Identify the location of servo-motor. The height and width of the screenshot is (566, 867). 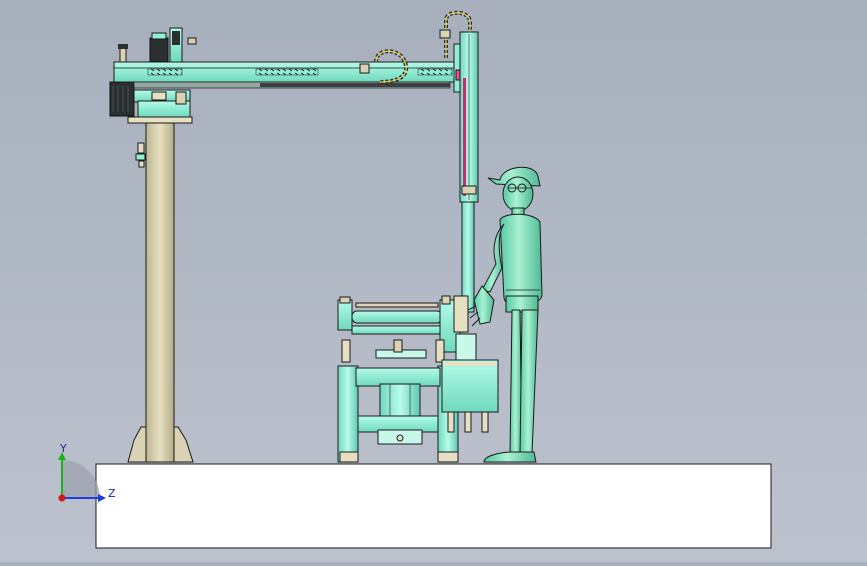
(159, 50).